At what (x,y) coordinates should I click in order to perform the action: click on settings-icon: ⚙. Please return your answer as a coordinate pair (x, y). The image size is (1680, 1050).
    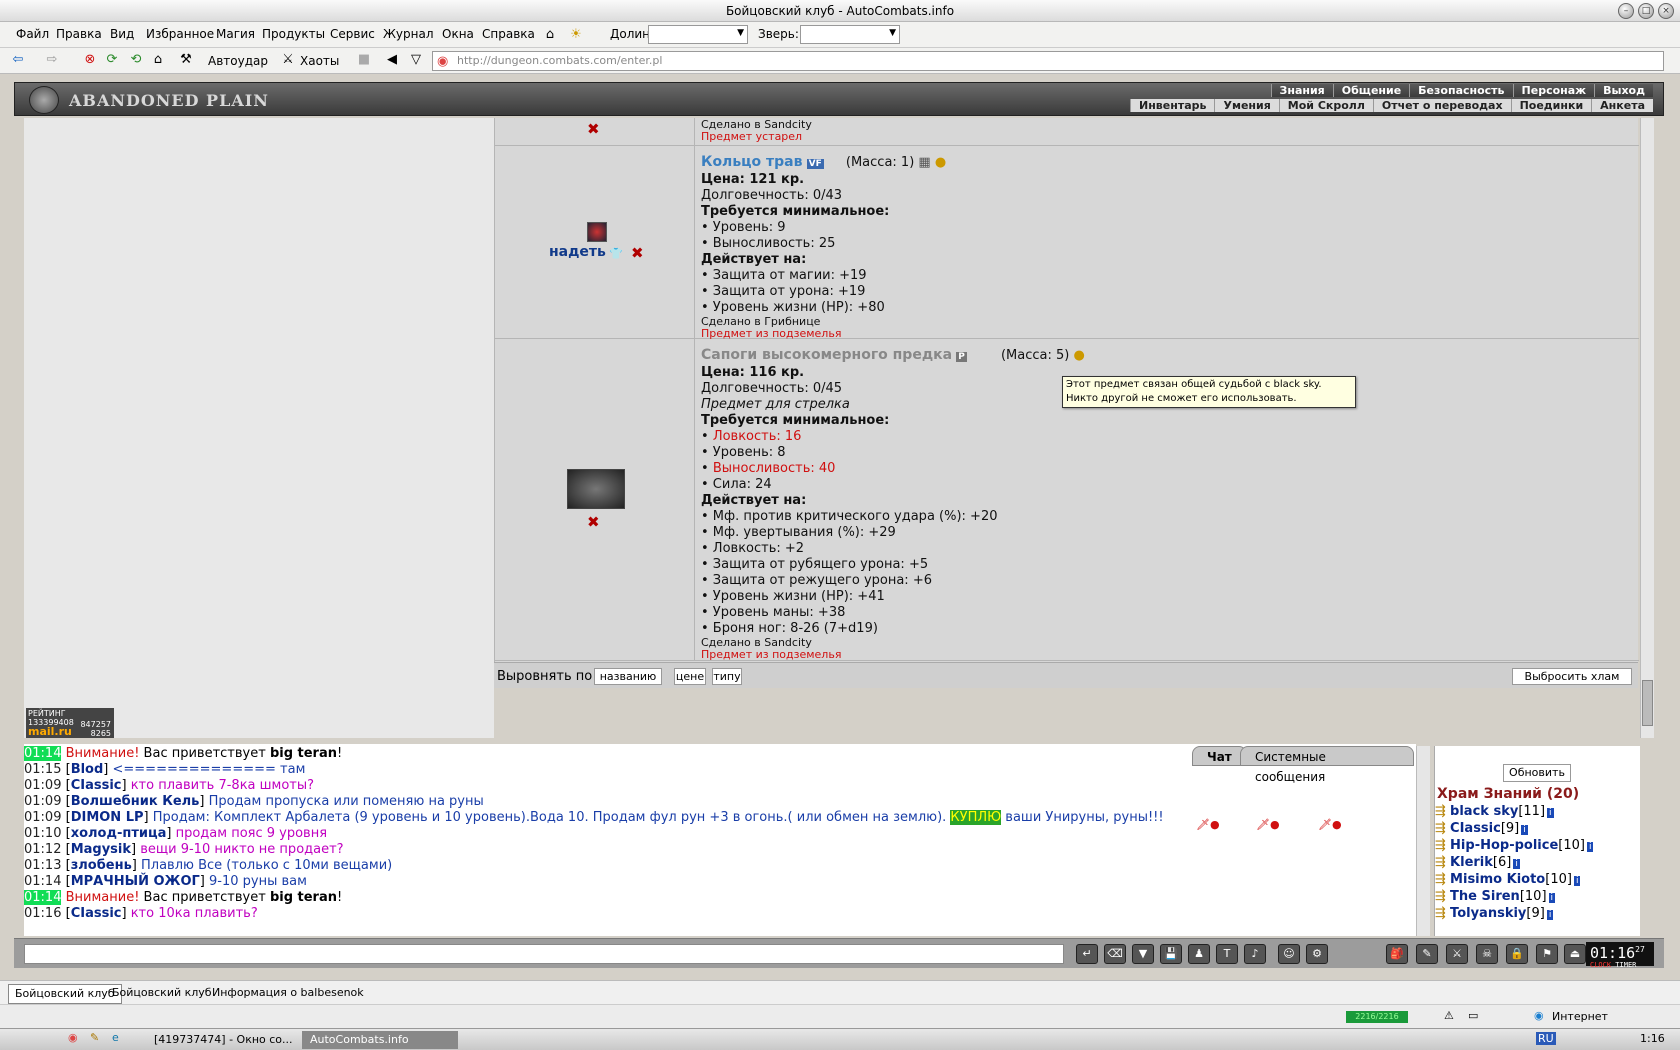
    Looking at the image, I should click on (1317, 954).